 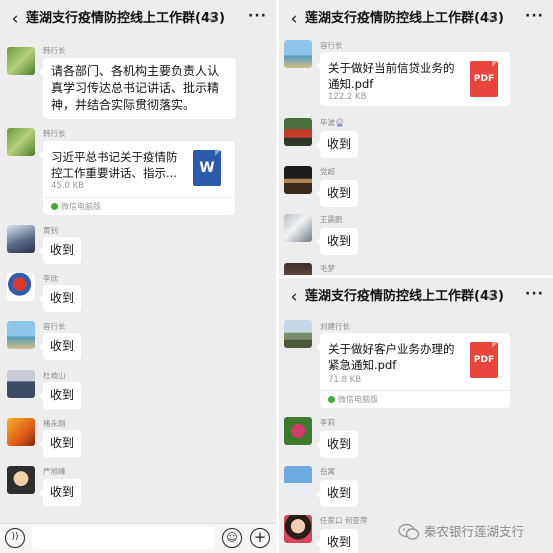 I want to click on file-message: 关于做好当前信贷业务的通知.pdf 122.2 KB PDF, so click(x=413, y=79).